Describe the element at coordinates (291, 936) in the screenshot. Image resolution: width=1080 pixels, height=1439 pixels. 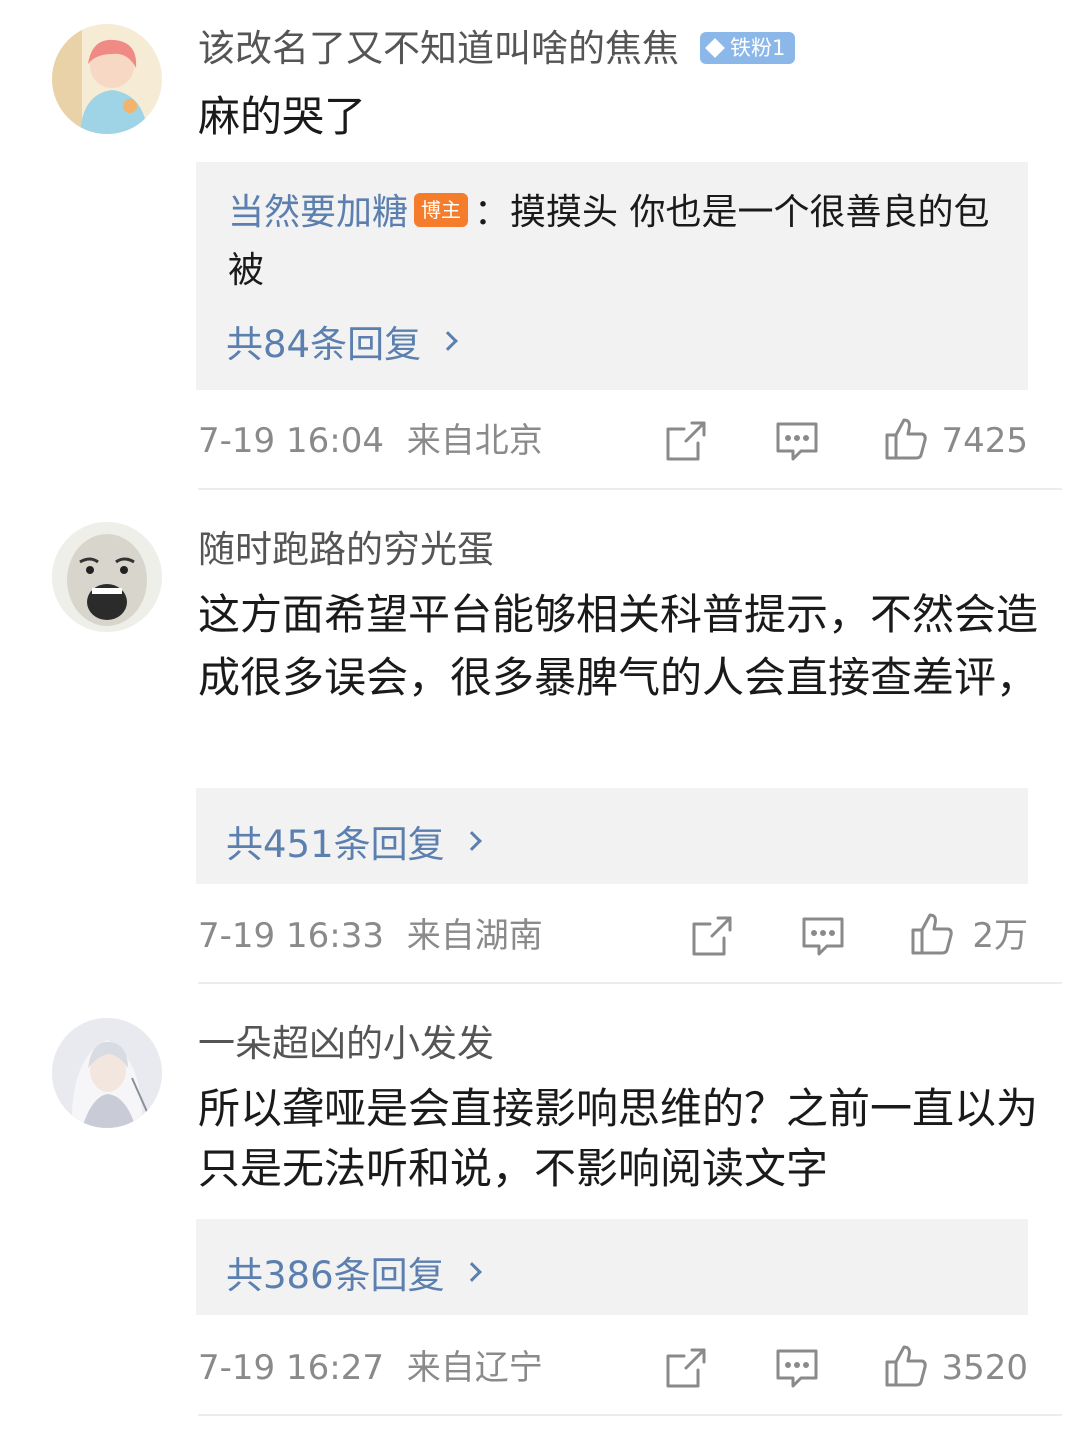
I see `comment-time: 7-19 16:33` at that location.